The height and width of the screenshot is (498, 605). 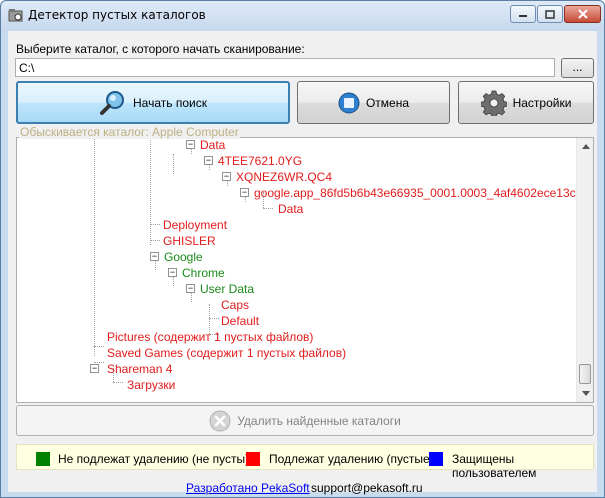 I want to click on window-title: Детектор пустых каталогов, so click(x=117, y=15).